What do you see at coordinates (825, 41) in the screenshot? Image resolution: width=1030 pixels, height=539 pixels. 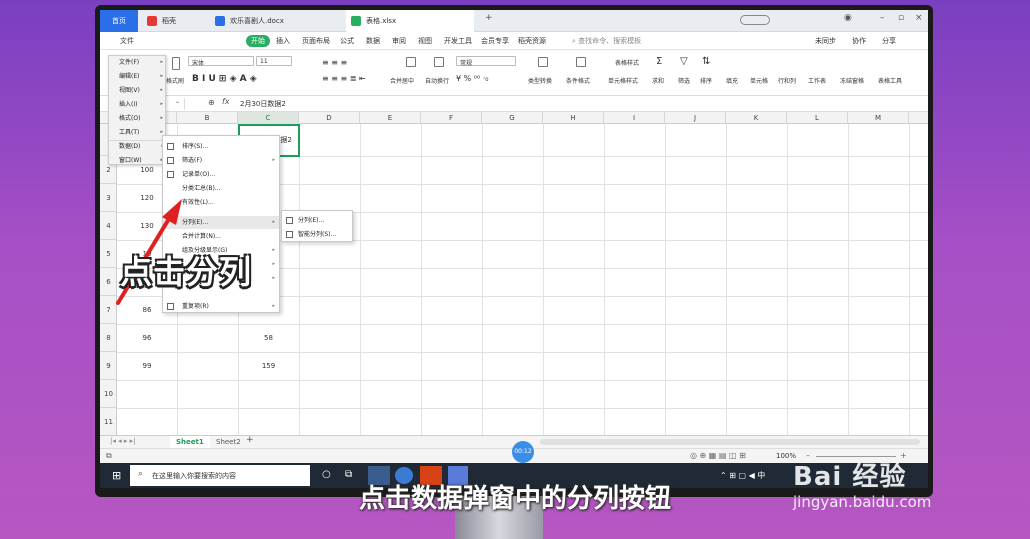 I see `sync-button: 未同步` at bounding box center [825, 41].